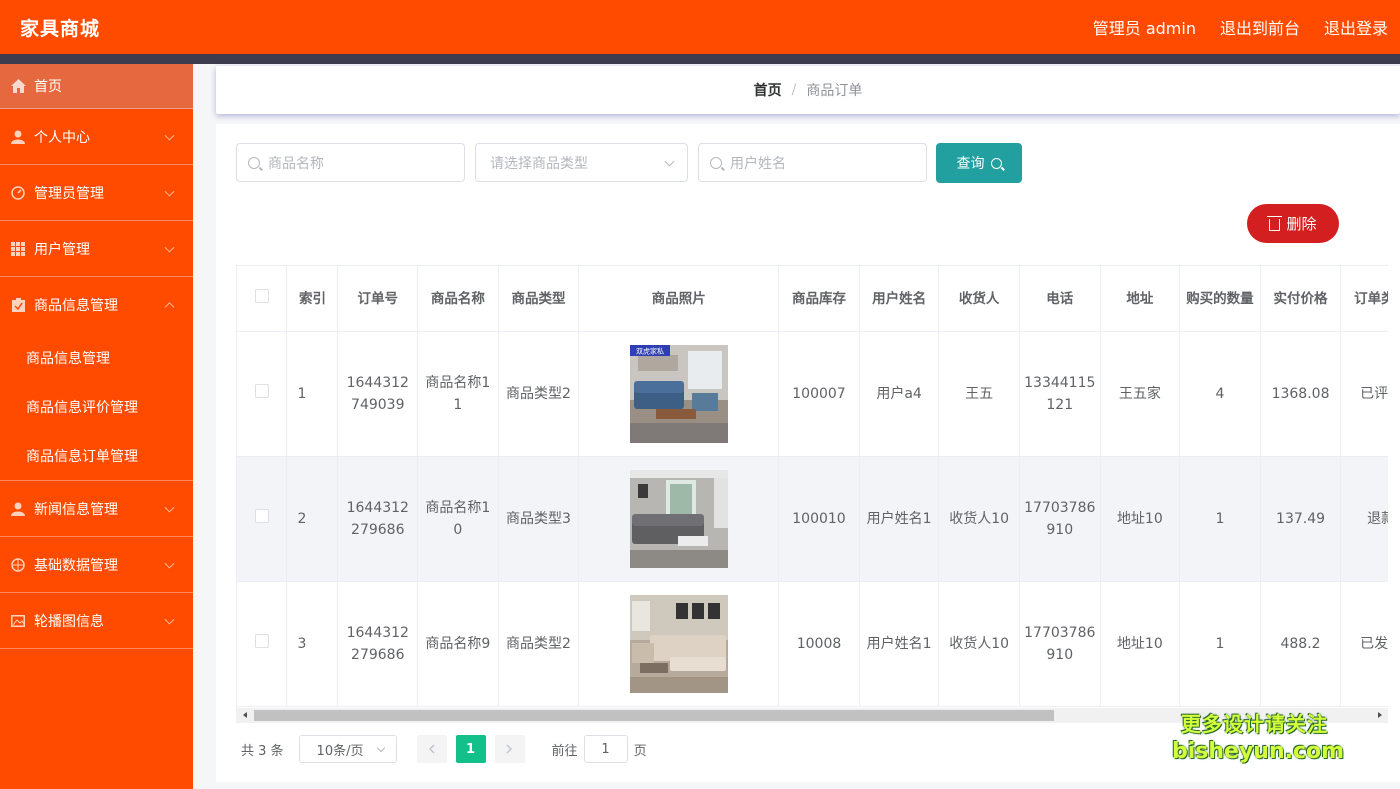  I want to click on scroll-right-arrow-icon, so click(1380, 715).